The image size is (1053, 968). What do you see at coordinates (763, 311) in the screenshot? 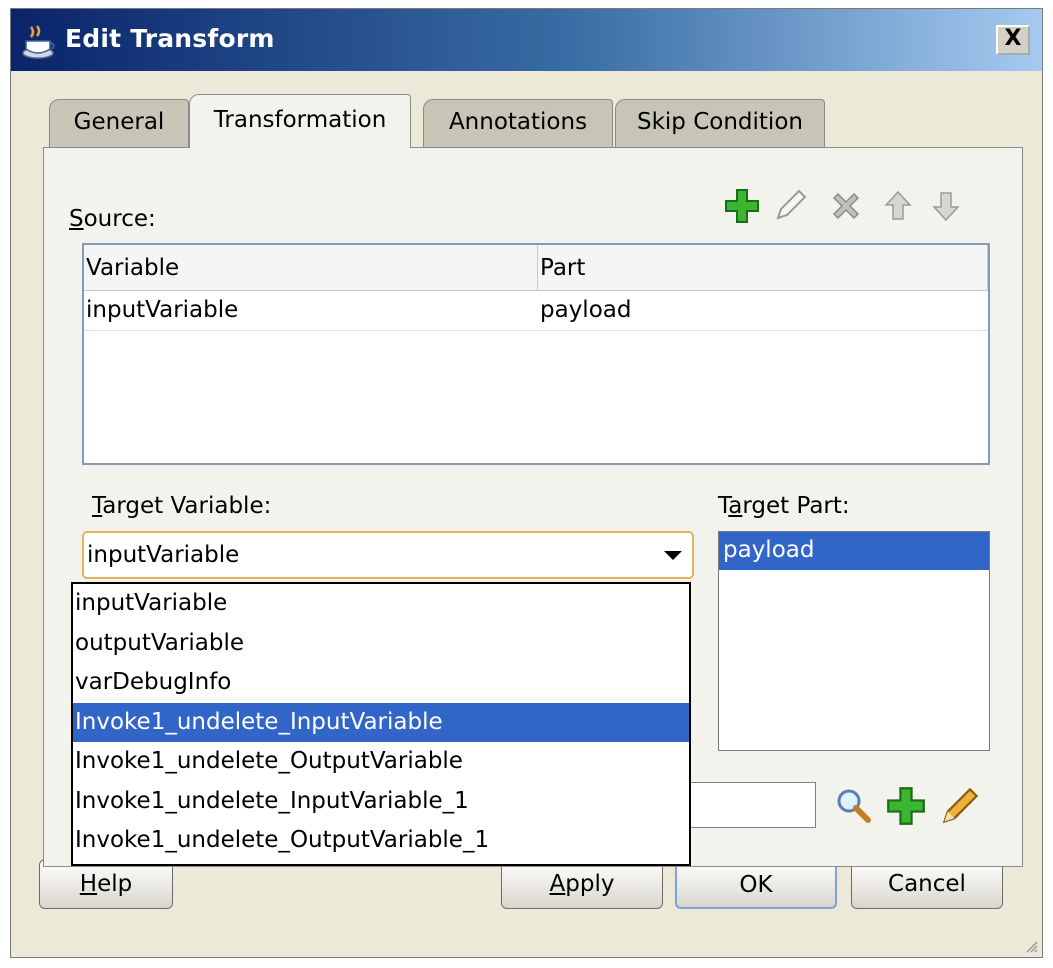
I see `table-cell-part: payload` at bounding box center [763, 311].